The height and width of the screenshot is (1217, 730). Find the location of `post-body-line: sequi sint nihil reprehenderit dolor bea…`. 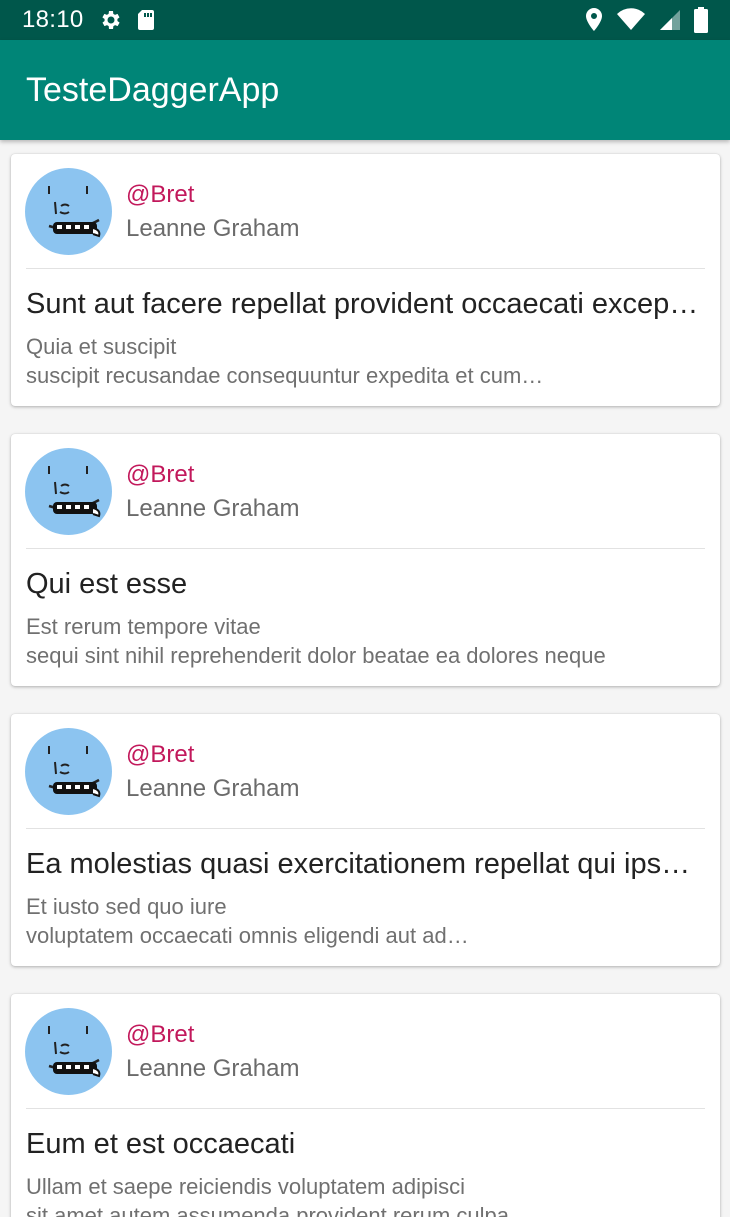

post-body-line: sequi sint nihil reprehenderit dolor bea… is located at coordinates (316, 655).